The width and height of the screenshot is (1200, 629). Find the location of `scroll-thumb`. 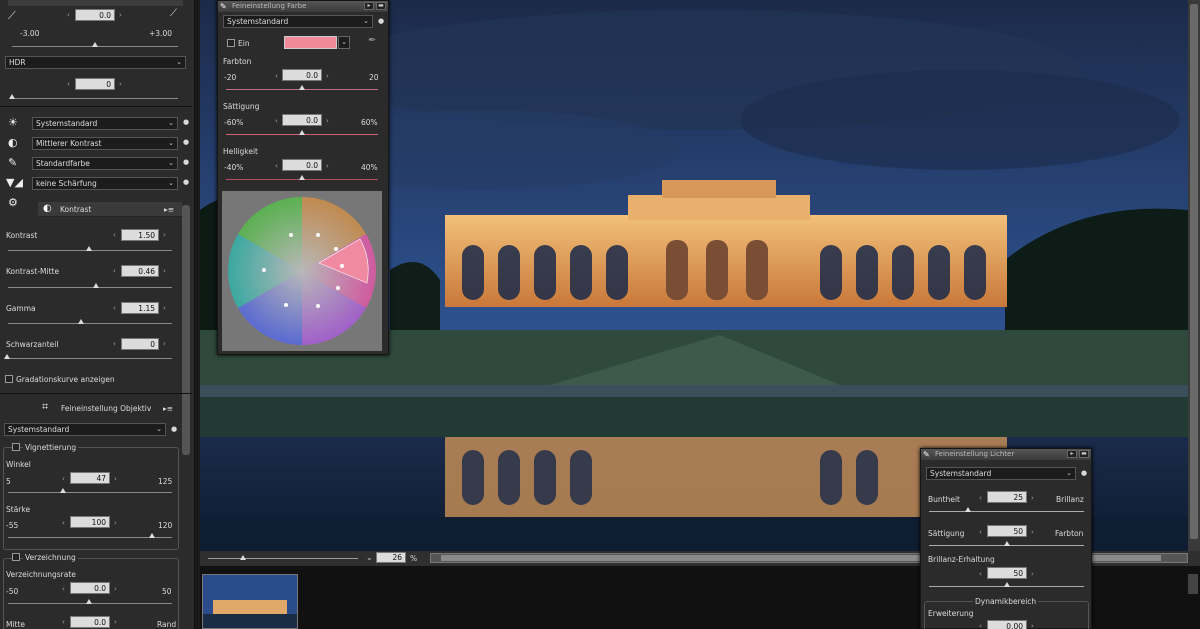

scroll-thumb is located at coordinates (1194, 271).